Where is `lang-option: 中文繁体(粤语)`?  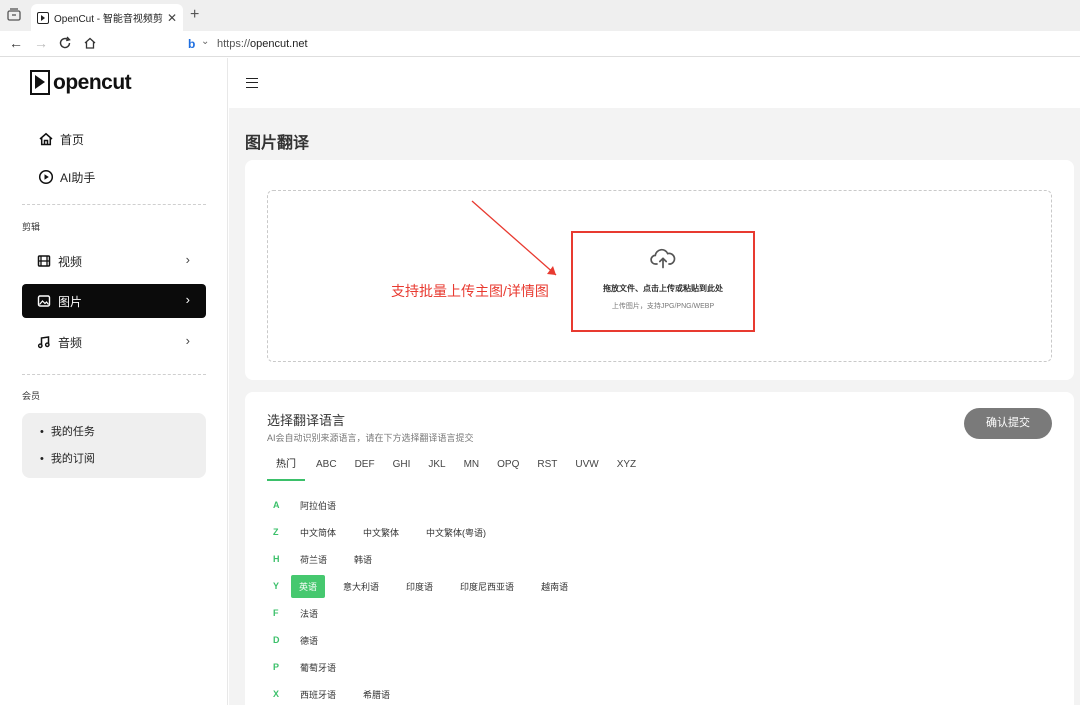 lang-option: 中文繁体(粤语) is located at coordinates (456, 532).